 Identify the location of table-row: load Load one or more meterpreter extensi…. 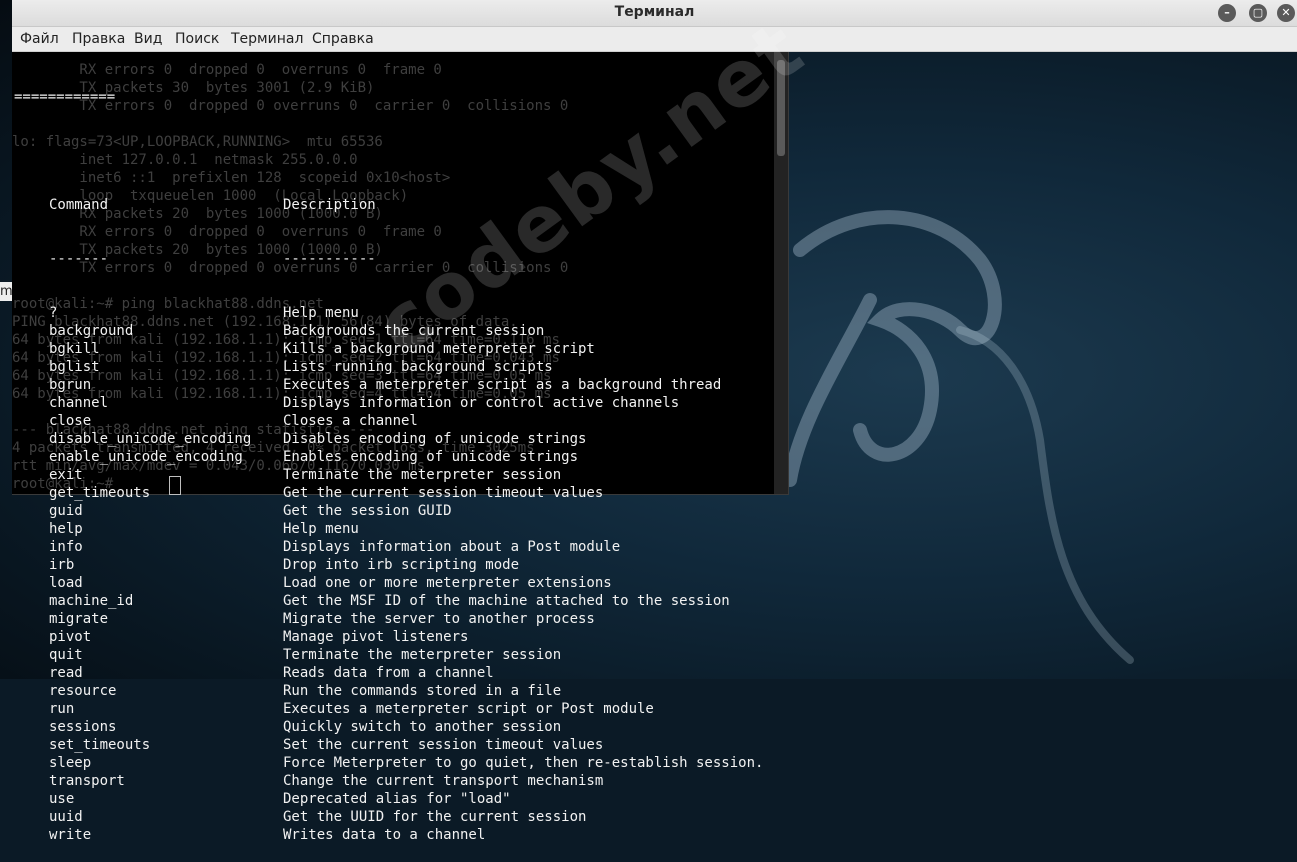
(388, 583).